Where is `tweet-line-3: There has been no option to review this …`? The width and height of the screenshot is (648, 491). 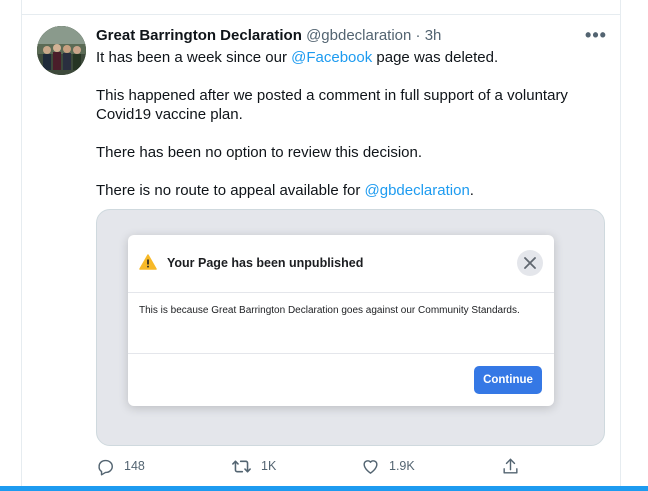
tweet-line-3: There has been no option to review this … is located at coordinates (259, 152).